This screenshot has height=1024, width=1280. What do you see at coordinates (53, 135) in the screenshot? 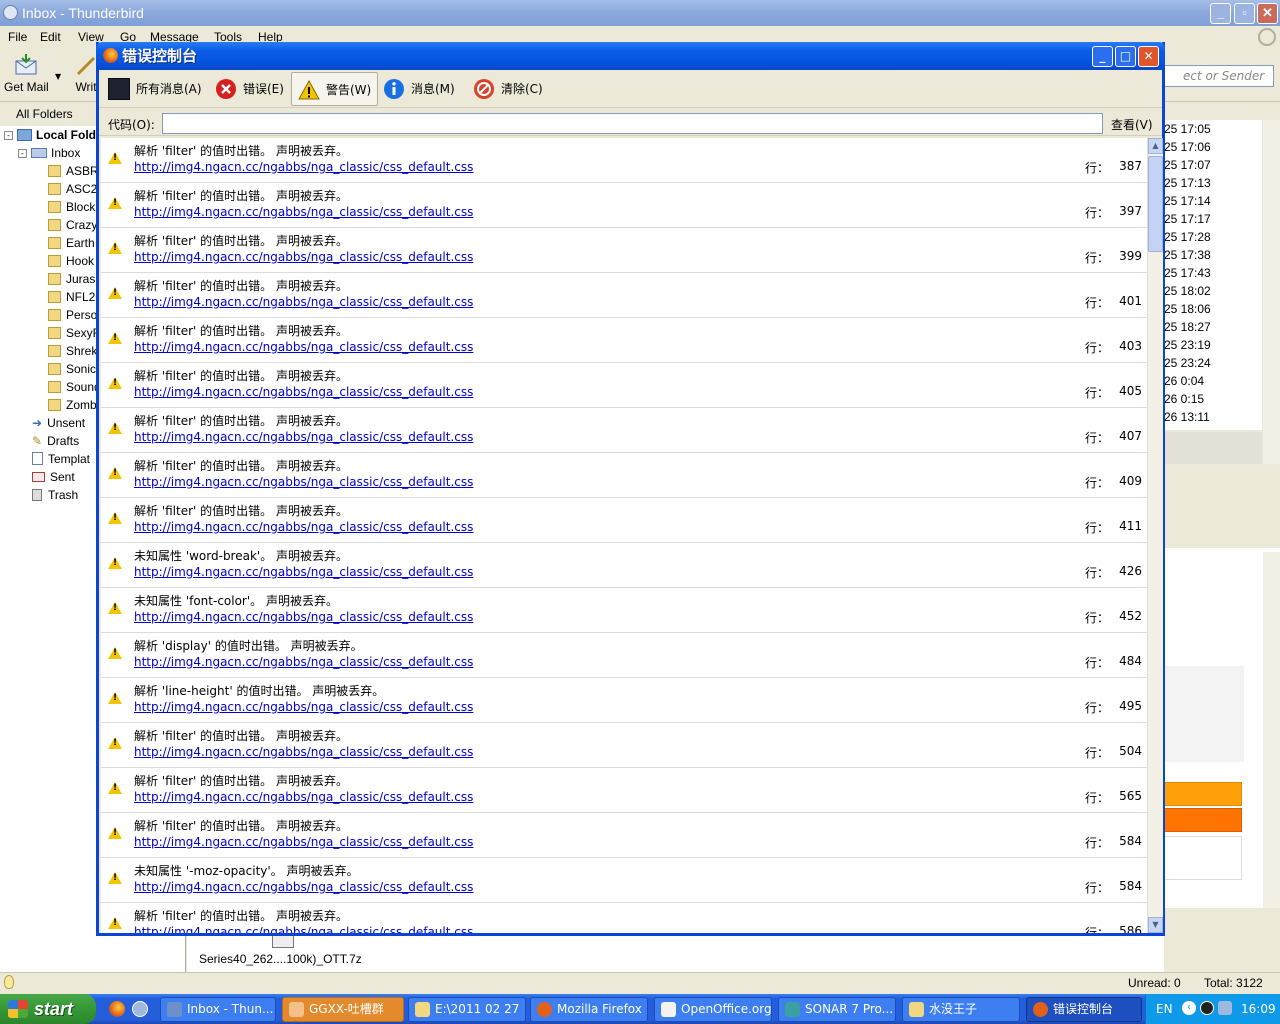
I see `local-folders: - Local Folde` at bounding box center [53, 135].